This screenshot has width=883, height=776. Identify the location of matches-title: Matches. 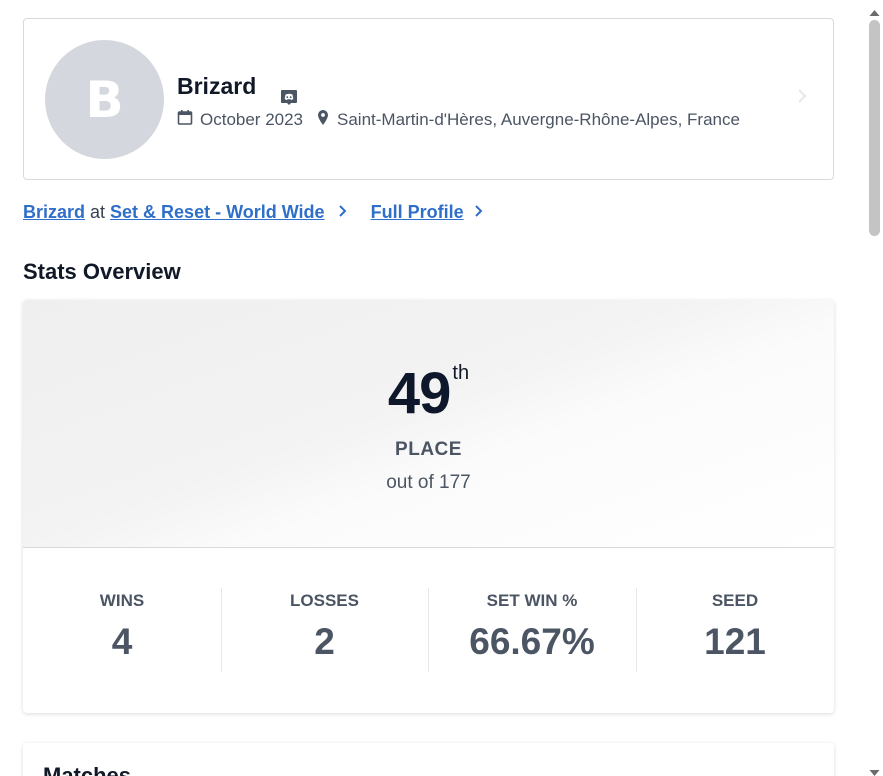
(87, 769).